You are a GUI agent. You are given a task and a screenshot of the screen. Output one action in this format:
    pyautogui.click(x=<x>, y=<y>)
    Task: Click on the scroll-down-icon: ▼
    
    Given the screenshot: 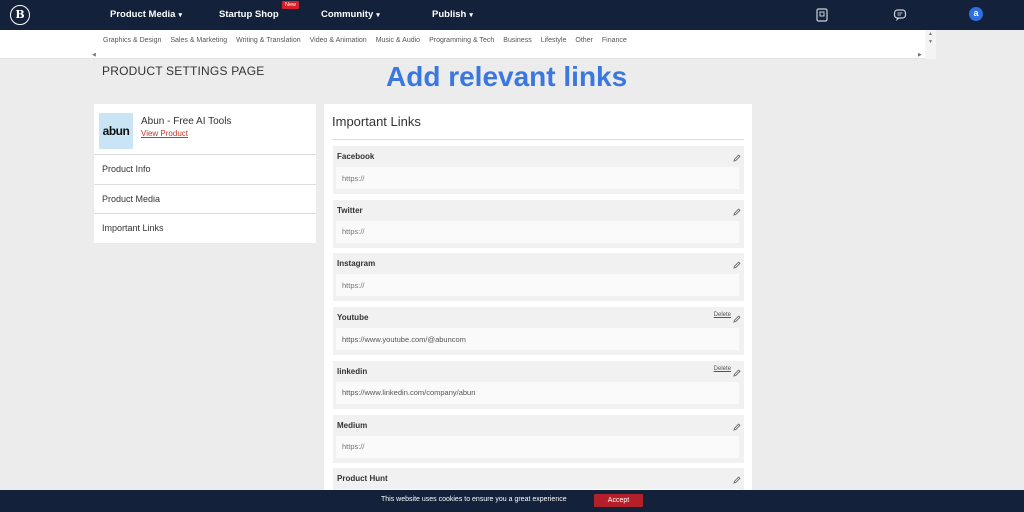 What is the action you would take?
    pyautogui.click(x=930, y=42)
    